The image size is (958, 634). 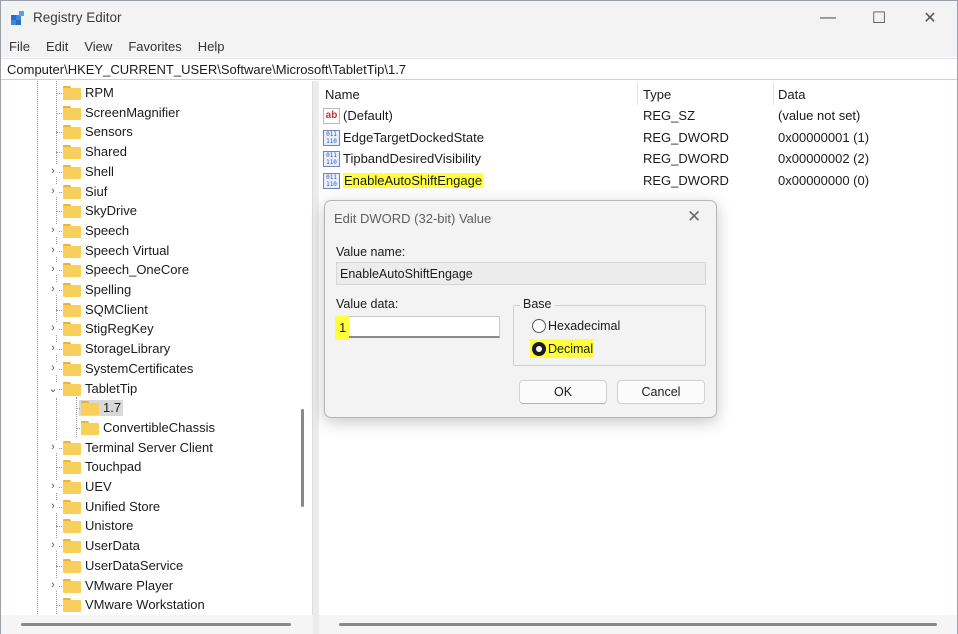 What do you see at coordinates (151, 113) in the screenshot?
I see `tree-item: ScreenMagnifier` at bounding box center [151, 113].